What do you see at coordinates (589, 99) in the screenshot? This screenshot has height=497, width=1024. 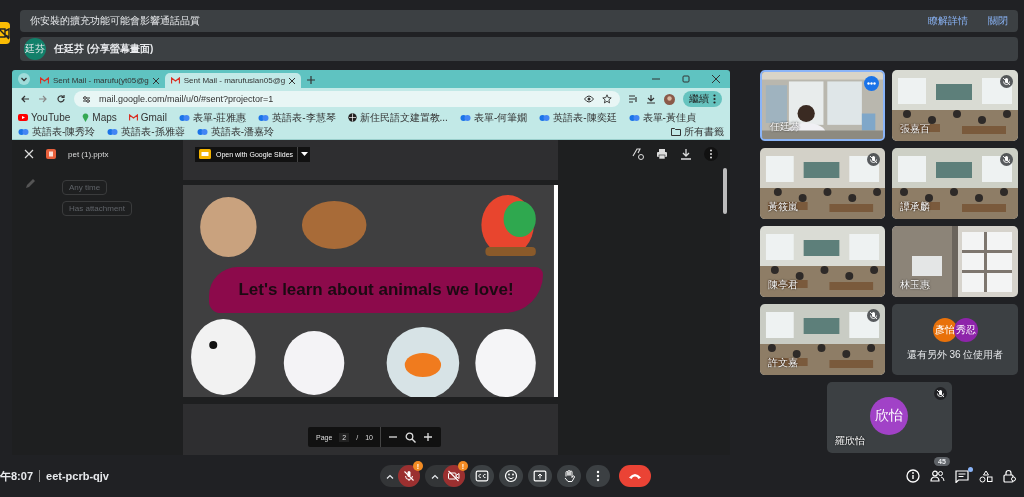 I see `eye-icon` at bounding box center [589, 99].